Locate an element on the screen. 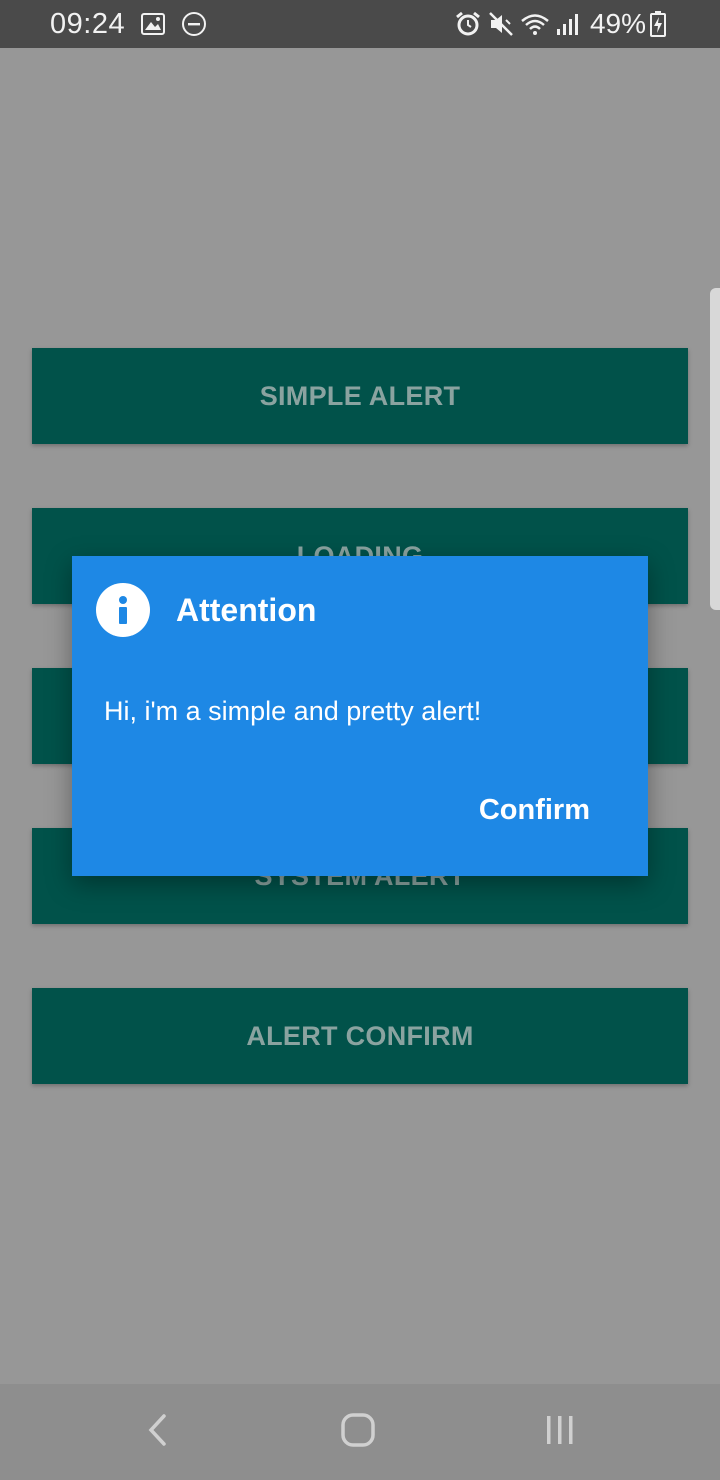  simple-alert-button: SIMPLE ALERT is located at coordinates (360, 396).